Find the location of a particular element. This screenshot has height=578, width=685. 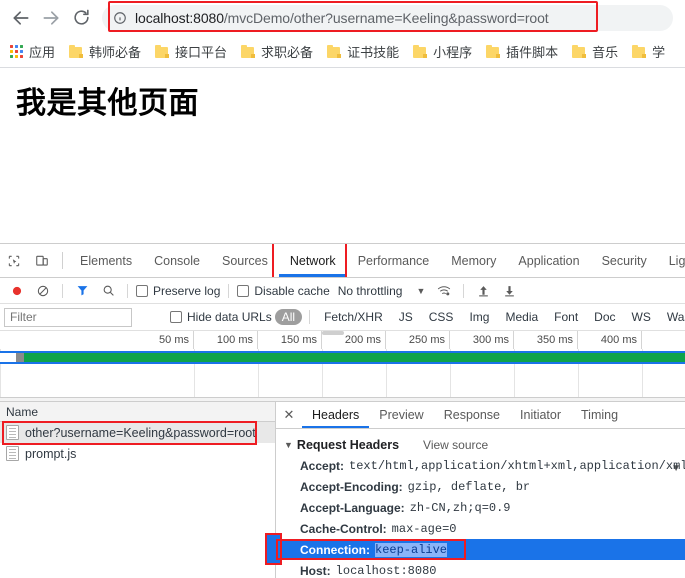

bookmark-folder-4: 证书技能 is located at coordinates (363, 51).